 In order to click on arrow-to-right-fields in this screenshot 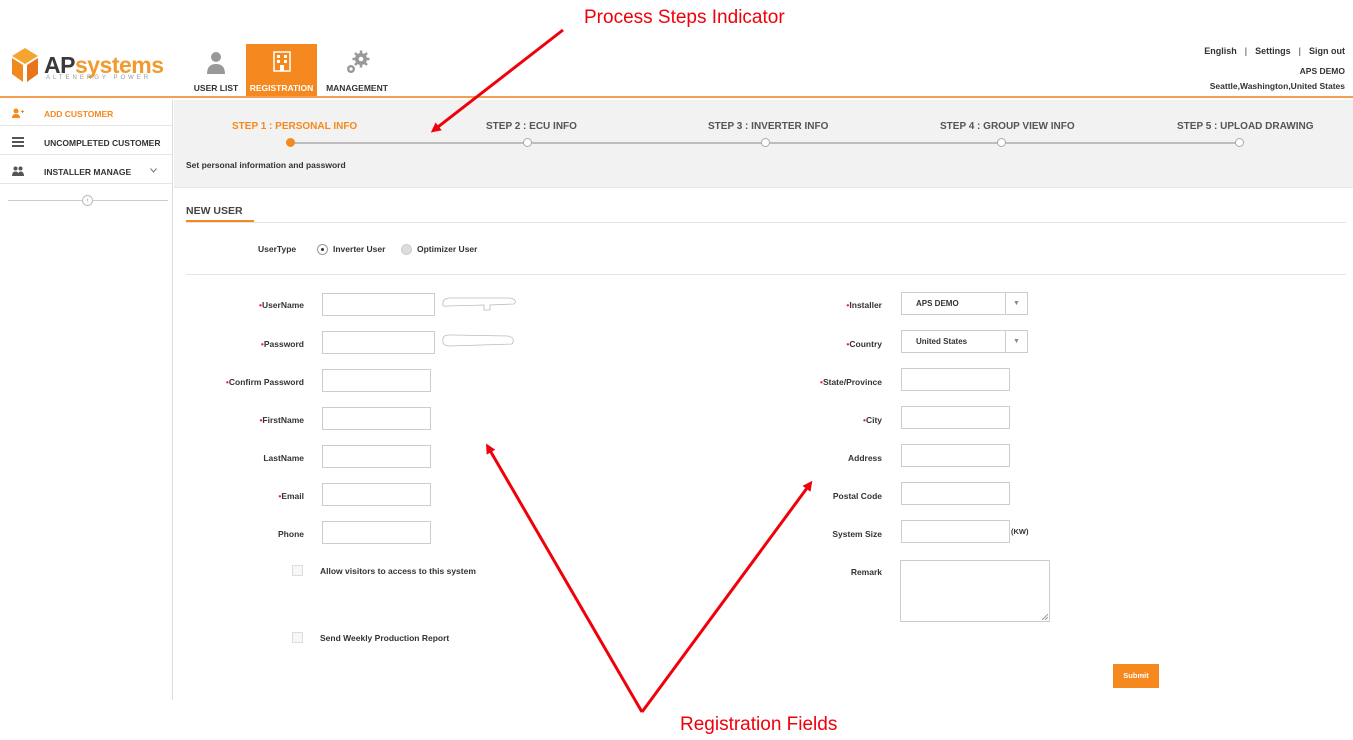, I will do `click(726, 596)`.